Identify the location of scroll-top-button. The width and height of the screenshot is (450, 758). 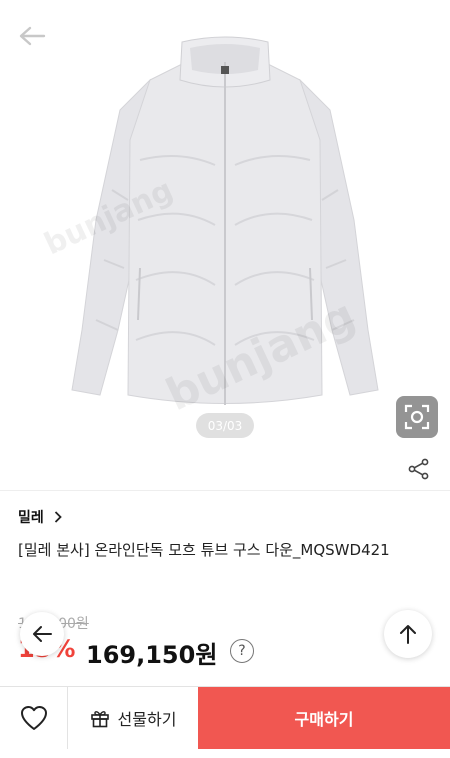
(408, 634).